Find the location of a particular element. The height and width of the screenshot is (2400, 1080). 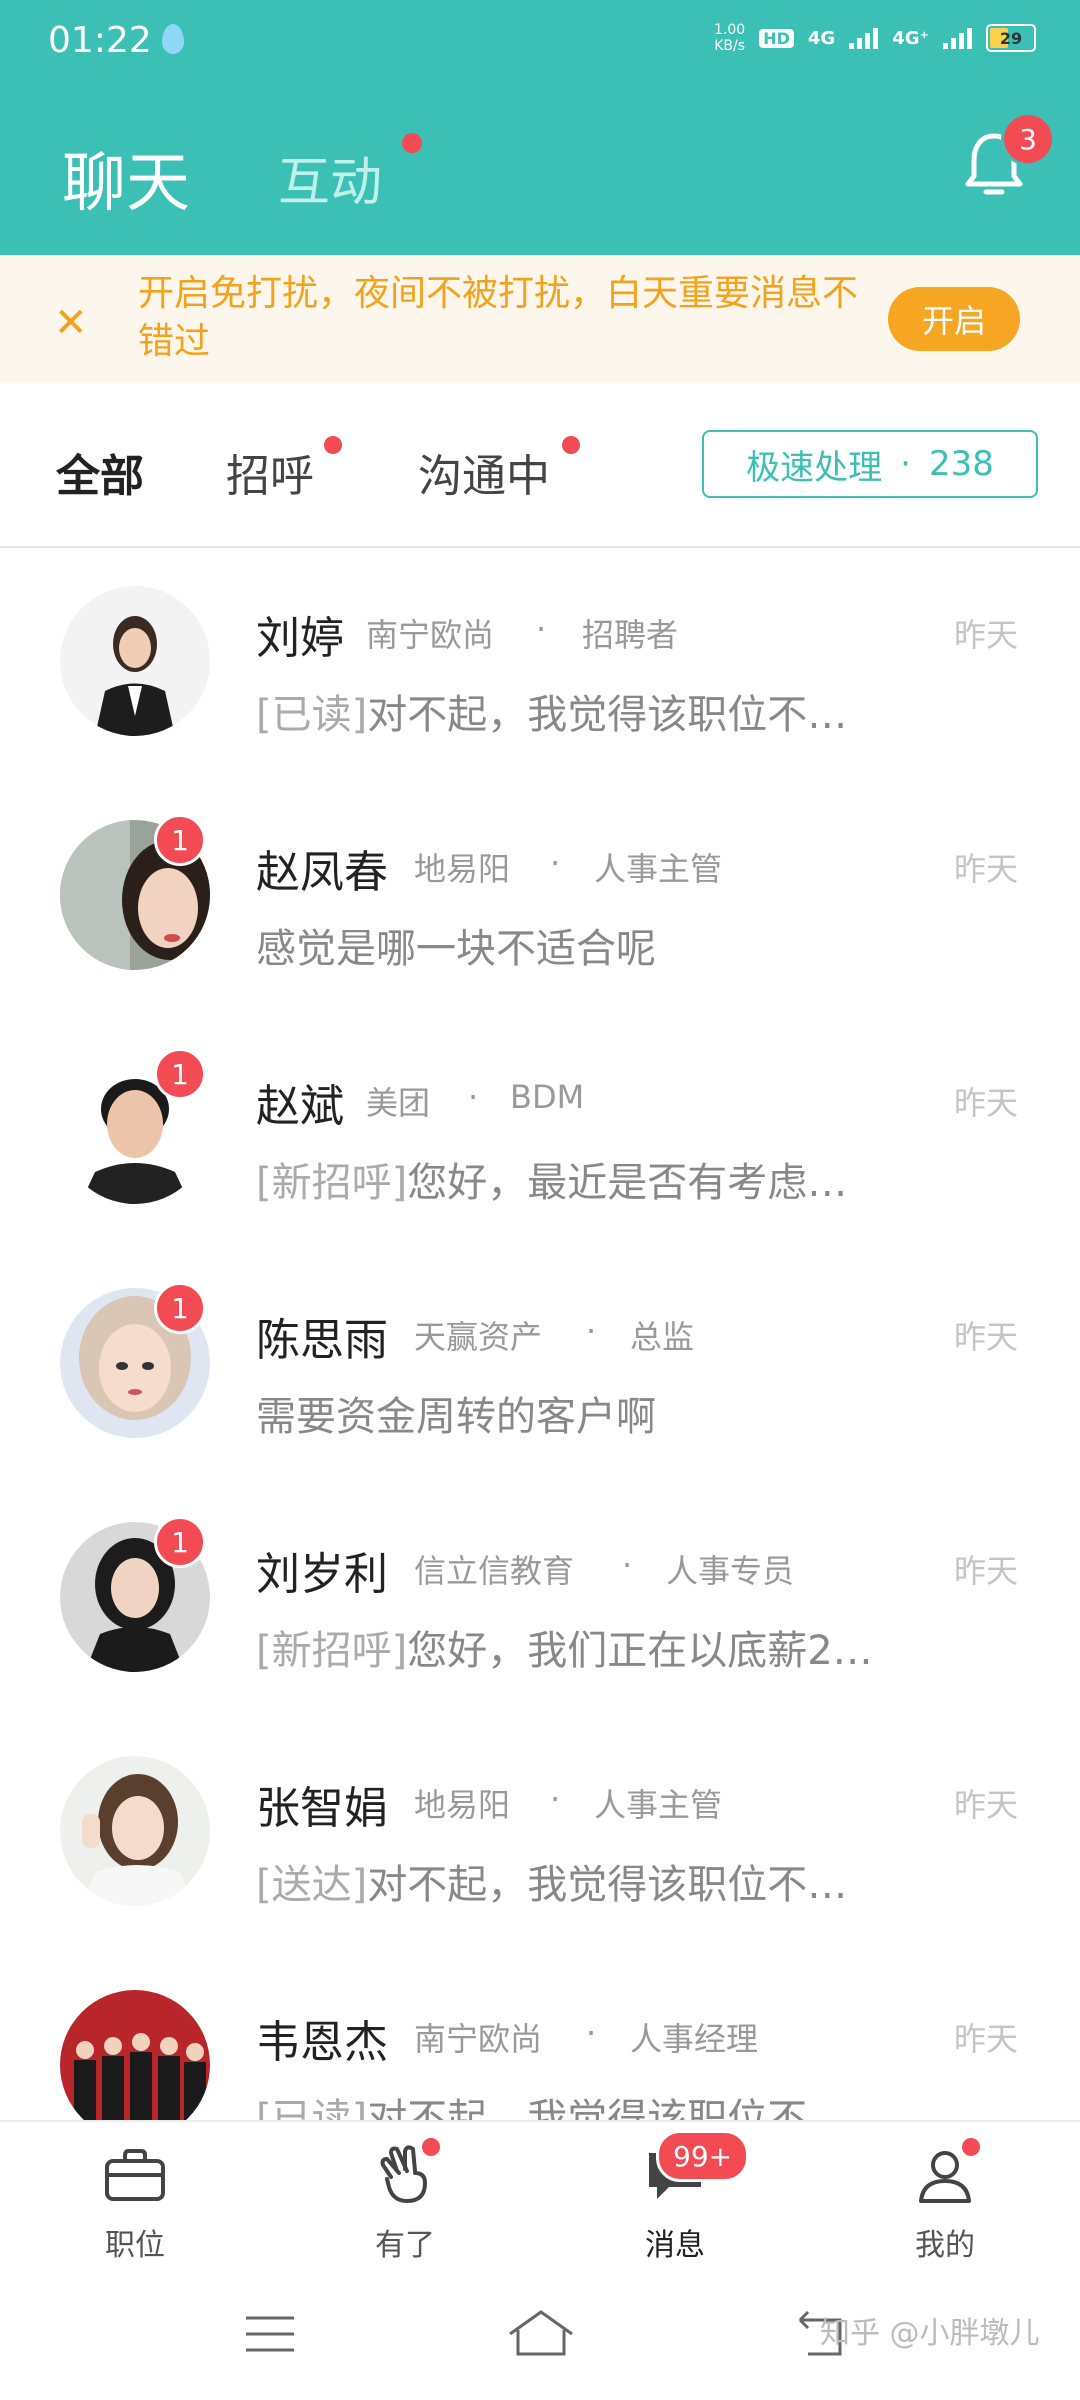

status-time: 01:22 is located at coordinates (100, 40).